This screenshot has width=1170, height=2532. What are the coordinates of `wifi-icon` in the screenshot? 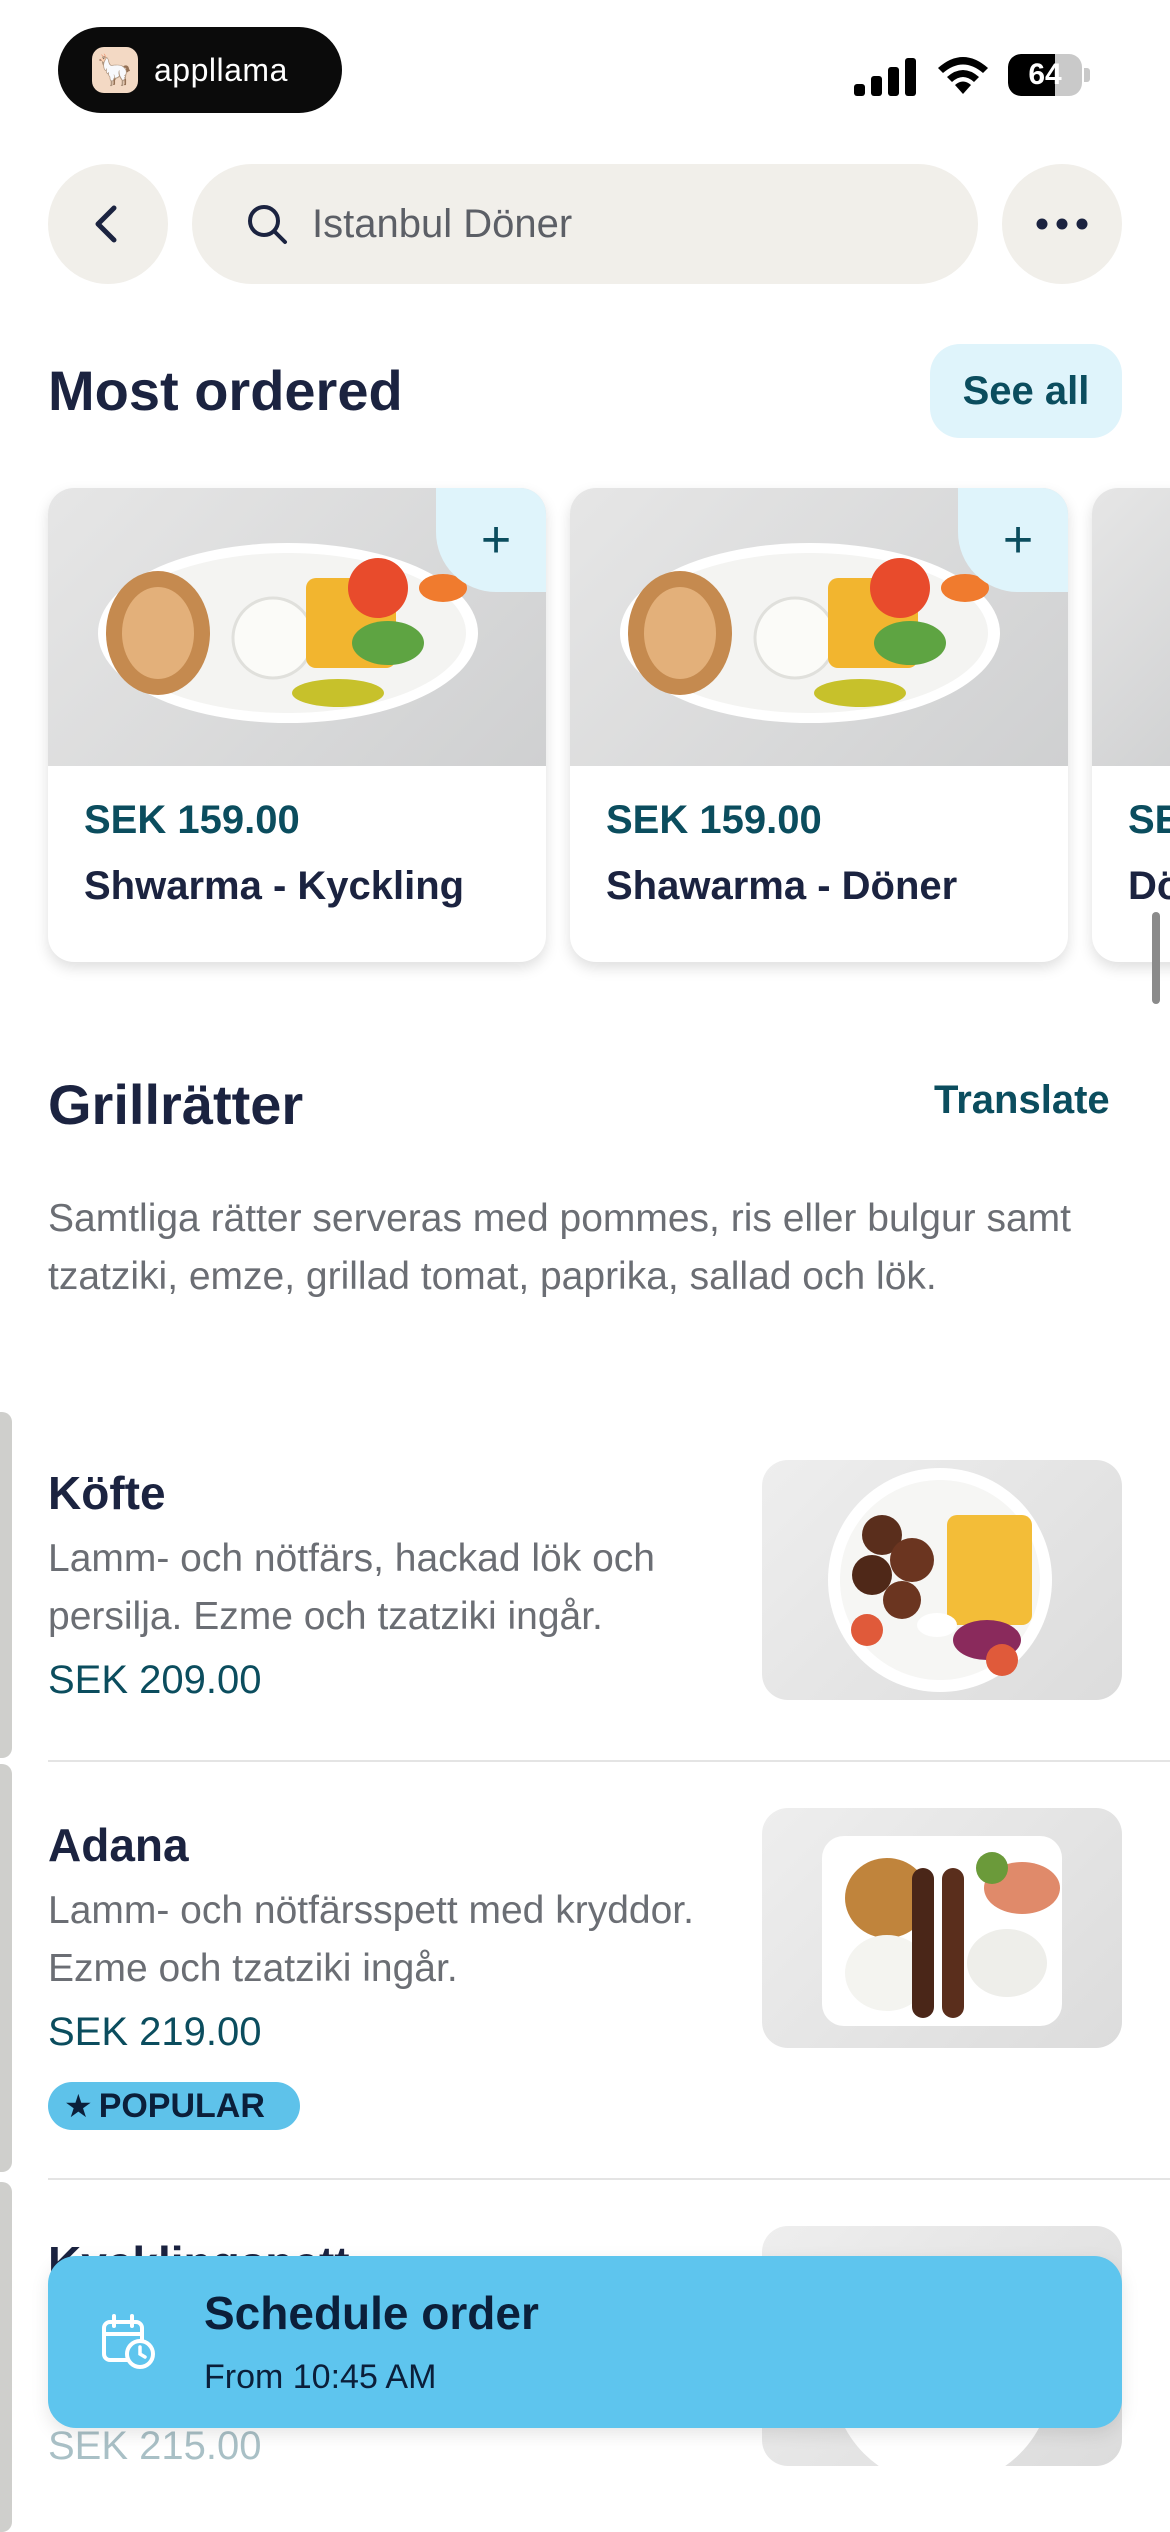 It's located at (963, 75).